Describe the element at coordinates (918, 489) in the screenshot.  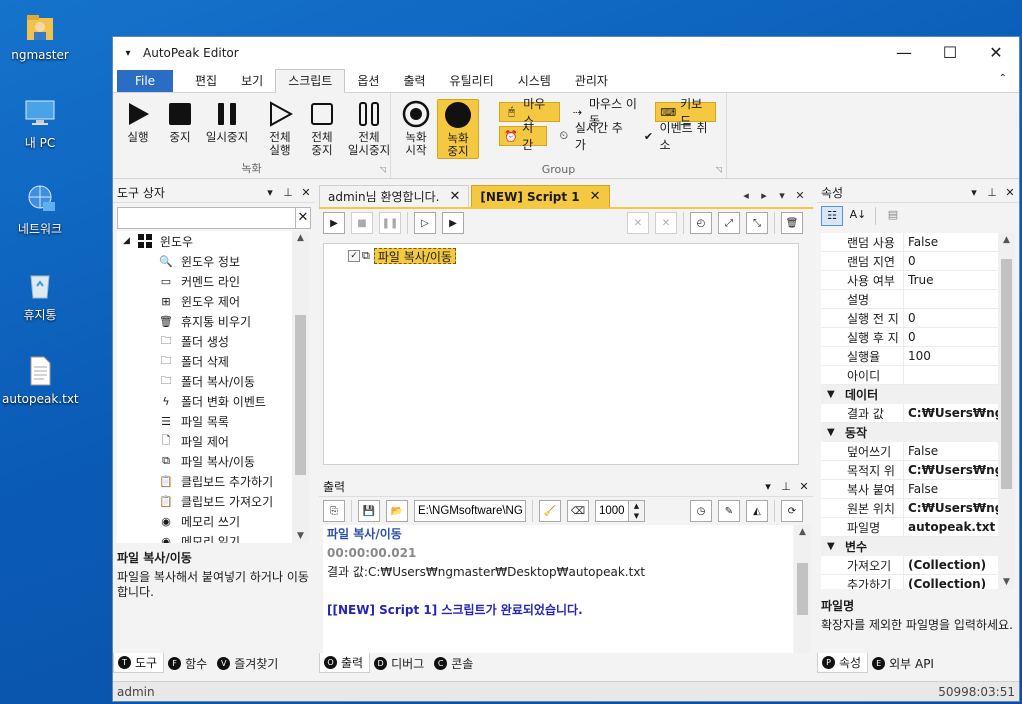
I see `property-row: 복사 붙여 False` at that location.